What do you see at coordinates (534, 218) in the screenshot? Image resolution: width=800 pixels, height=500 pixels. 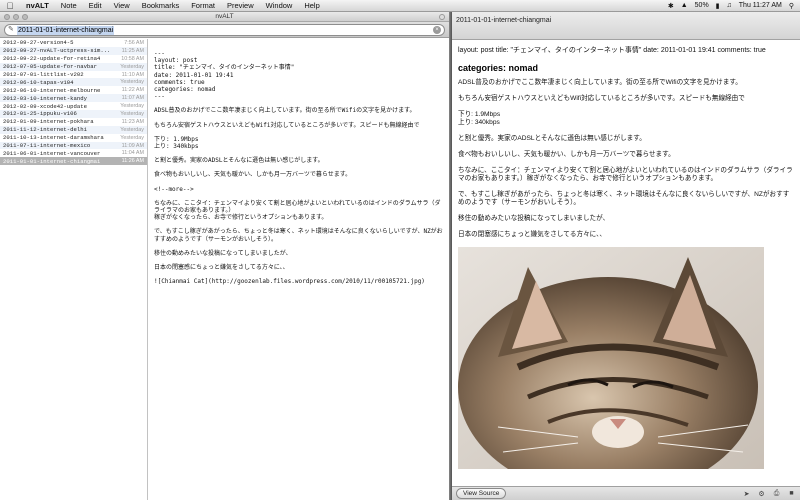 I see `preview-paragraph: 移住の動めみたいな投稿になってしまいましたが、` at bounding box center [534, 218].